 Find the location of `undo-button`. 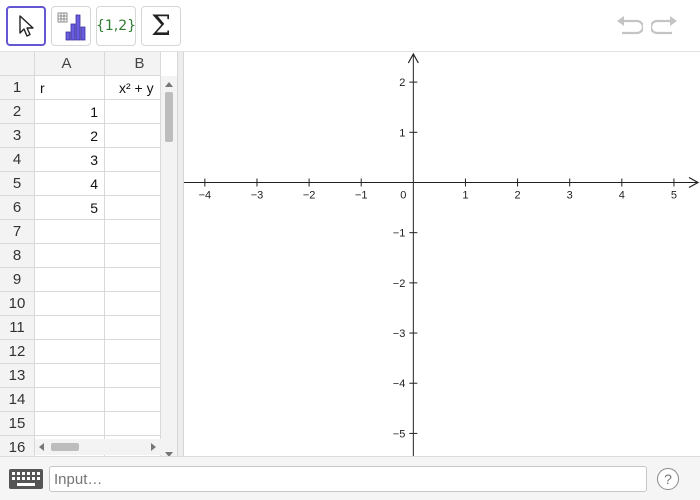

undo-button is located at coordinates (629, 26).